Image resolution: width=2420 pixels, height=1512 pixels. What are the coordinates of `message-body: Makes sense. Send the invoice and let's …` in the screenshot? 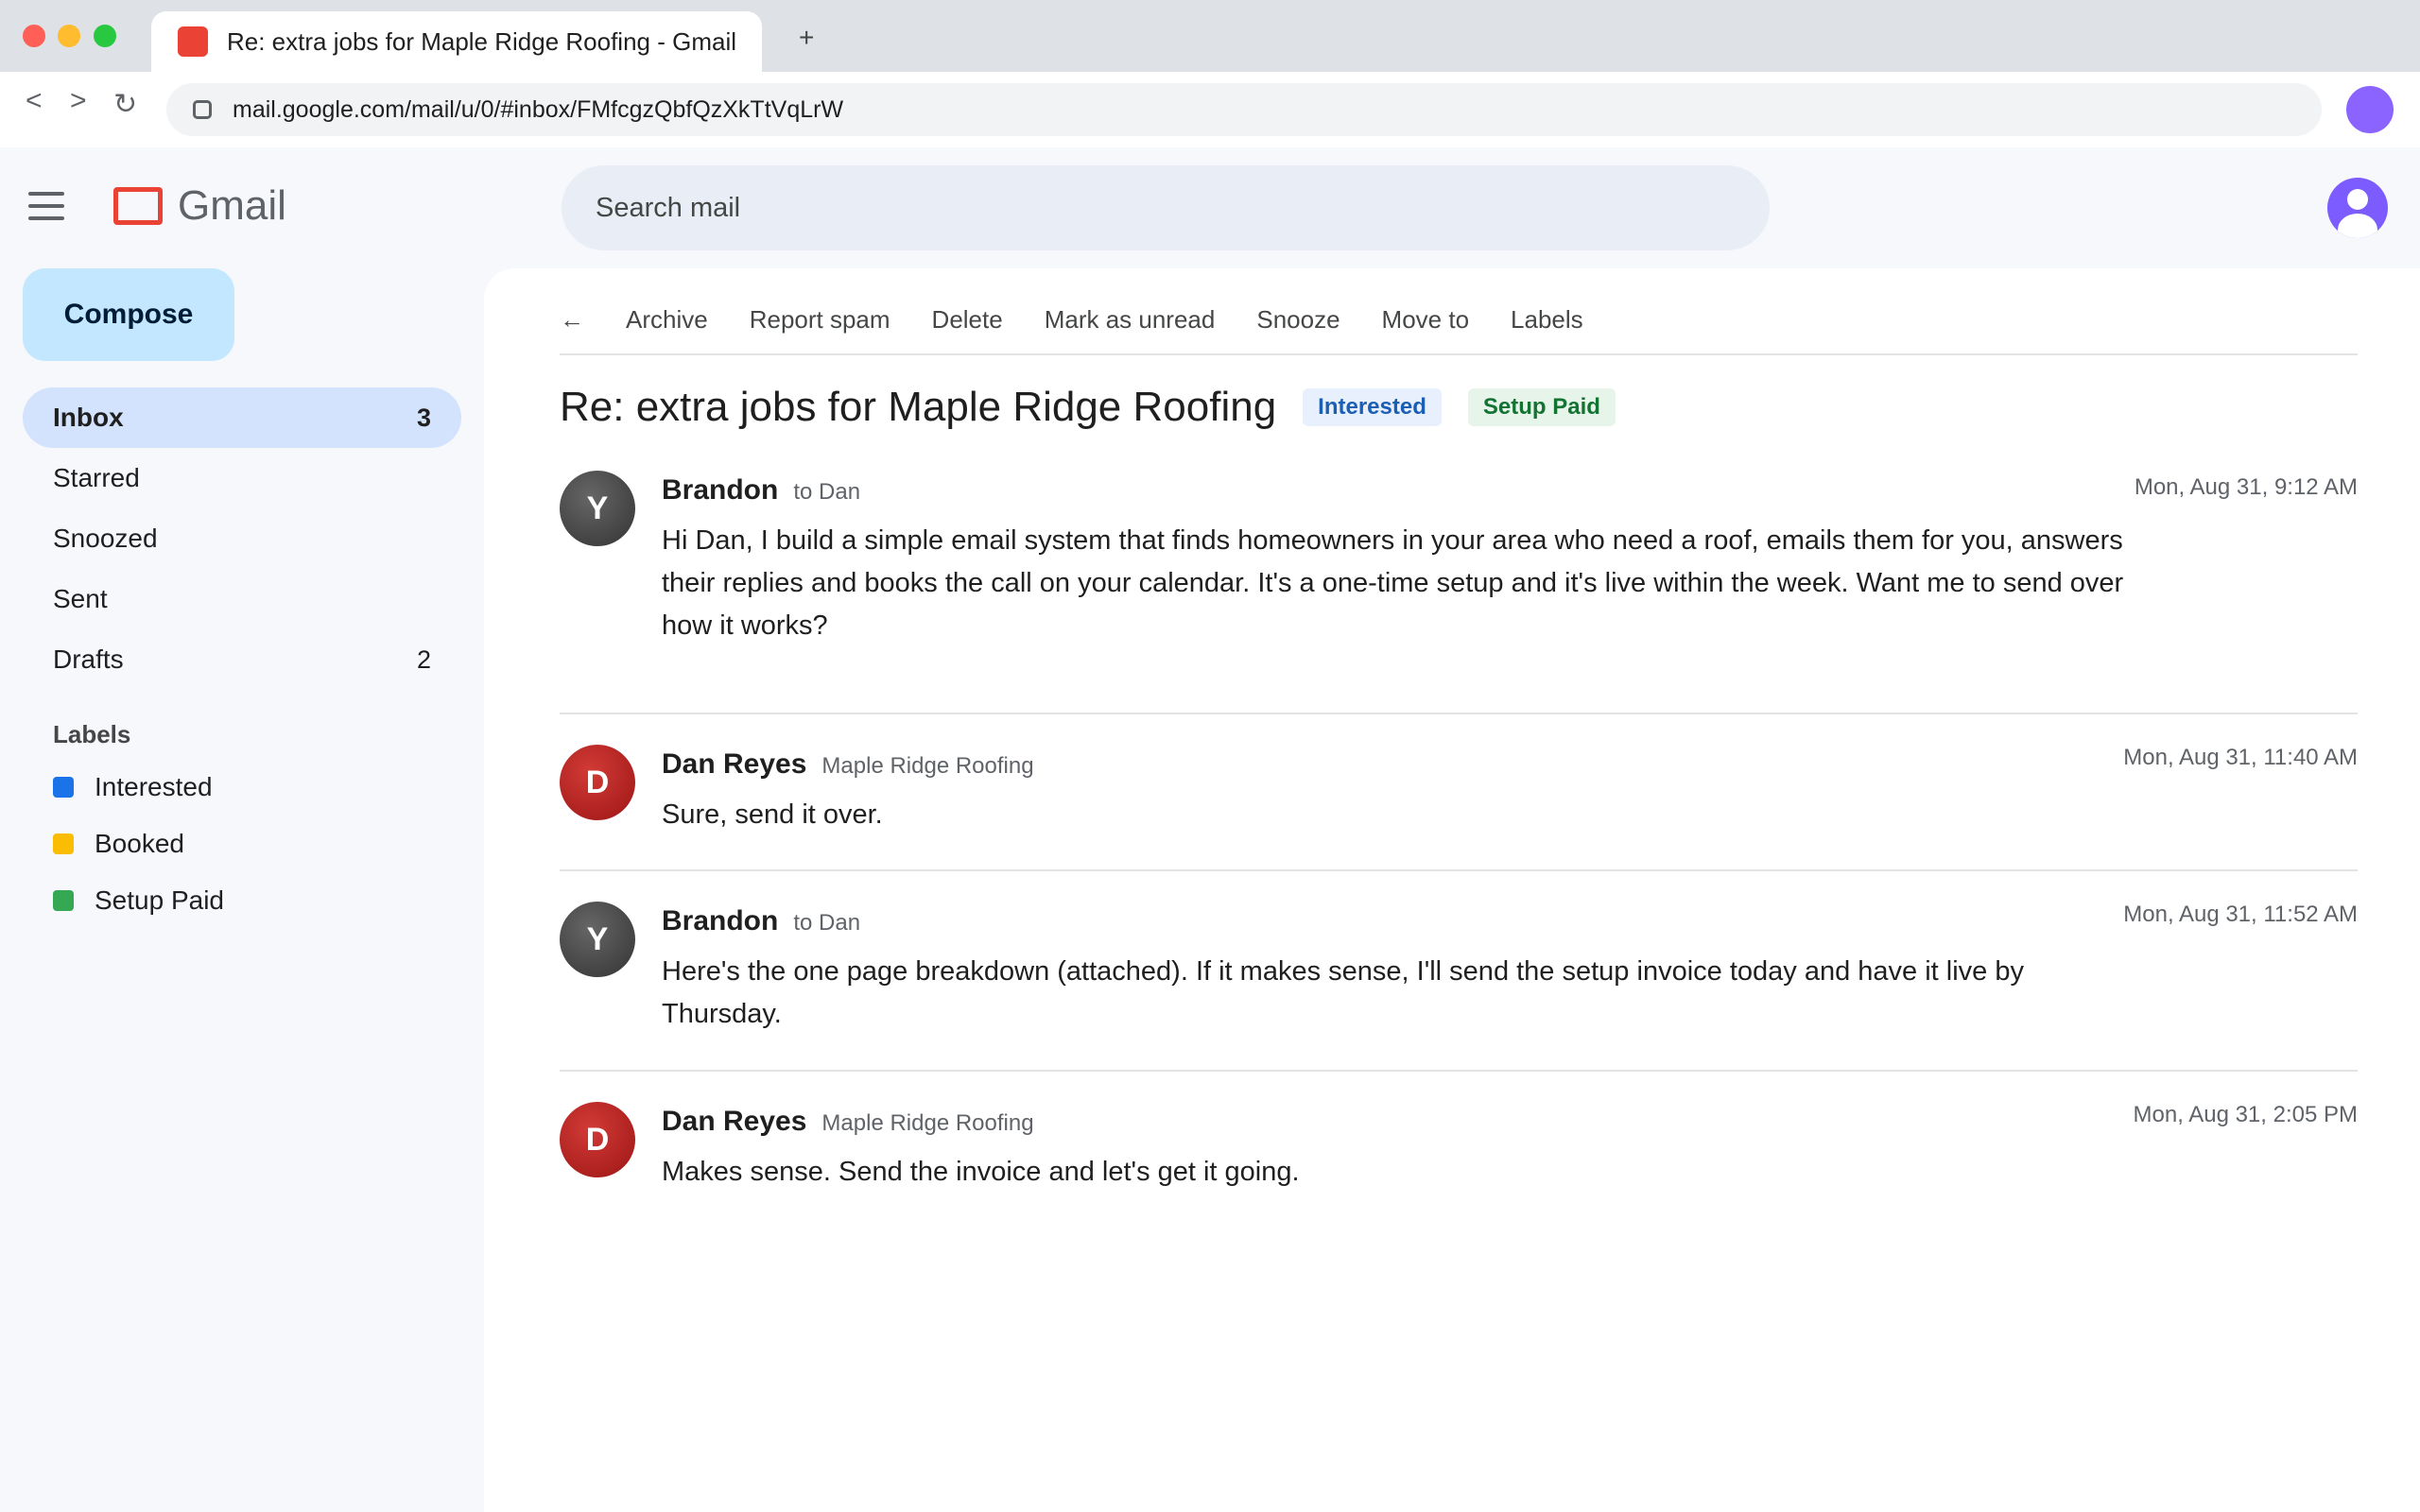 It's located at (981, 1172).